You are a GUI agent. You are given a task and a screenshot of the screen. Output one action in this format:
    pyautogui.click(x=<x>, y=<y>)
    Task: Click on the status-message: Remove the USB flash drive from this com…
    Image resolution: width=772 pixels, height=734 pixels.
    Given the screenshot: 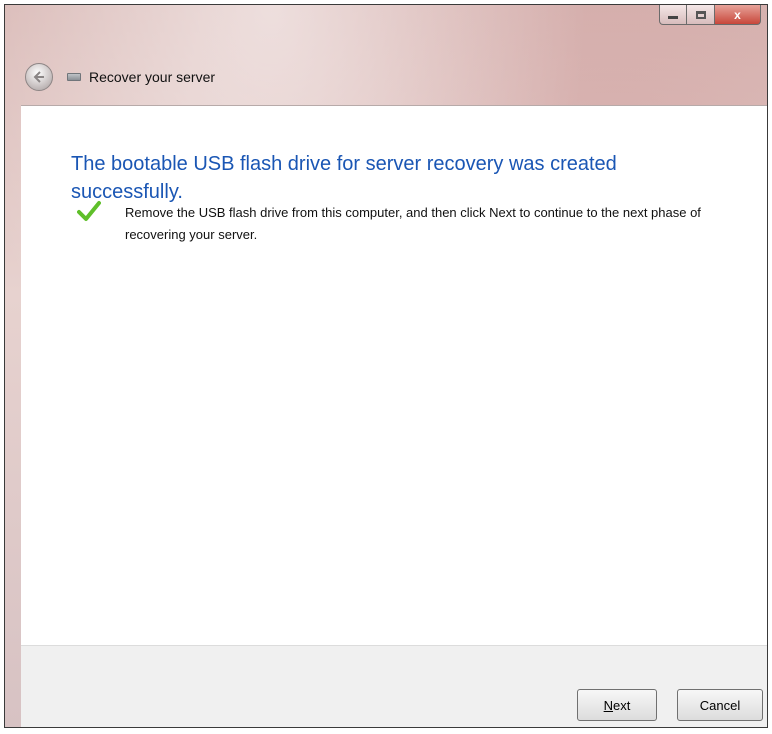 What is the action you would take?
    pyautogui.click(x=413, y=223)
    